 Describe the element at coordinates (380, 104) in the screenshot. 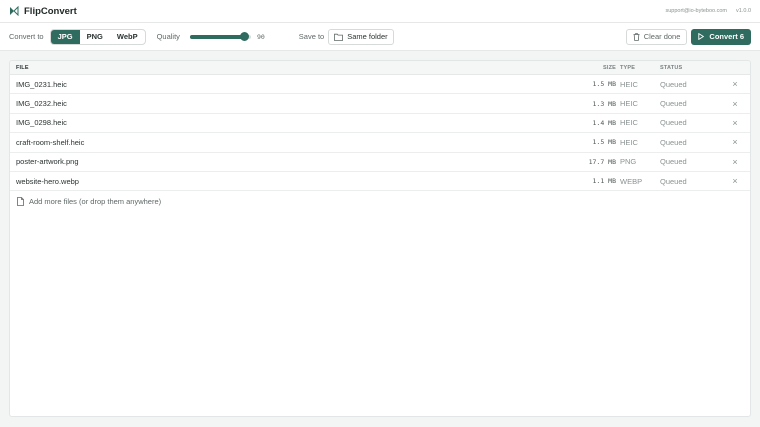

I see `table-row: IMG_0232.heic 1.3 MB HEIC Queued ×` at that location.